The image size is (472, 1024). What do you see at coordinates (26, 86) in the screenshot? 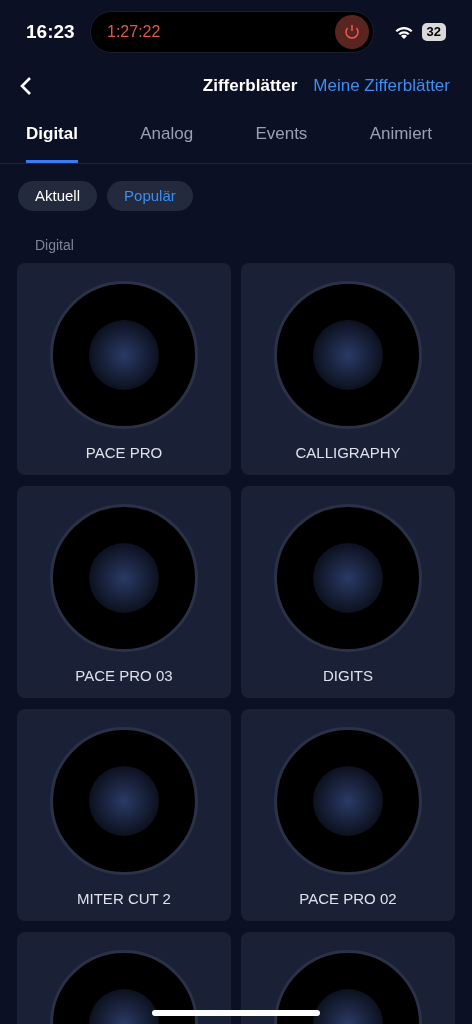
I see `back-icon` at bounding box center [26, 86].